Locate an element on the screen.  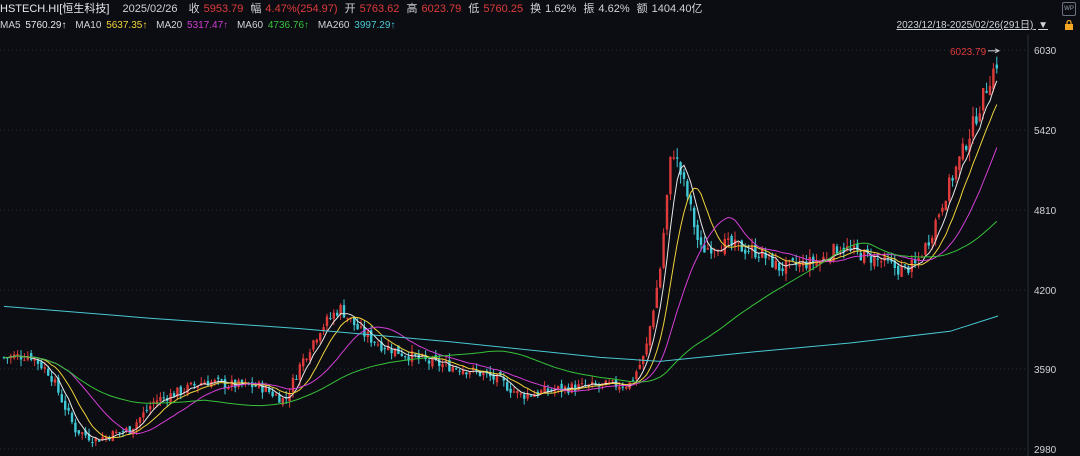
amount-label: 额 is located at coordinates (642, 9).